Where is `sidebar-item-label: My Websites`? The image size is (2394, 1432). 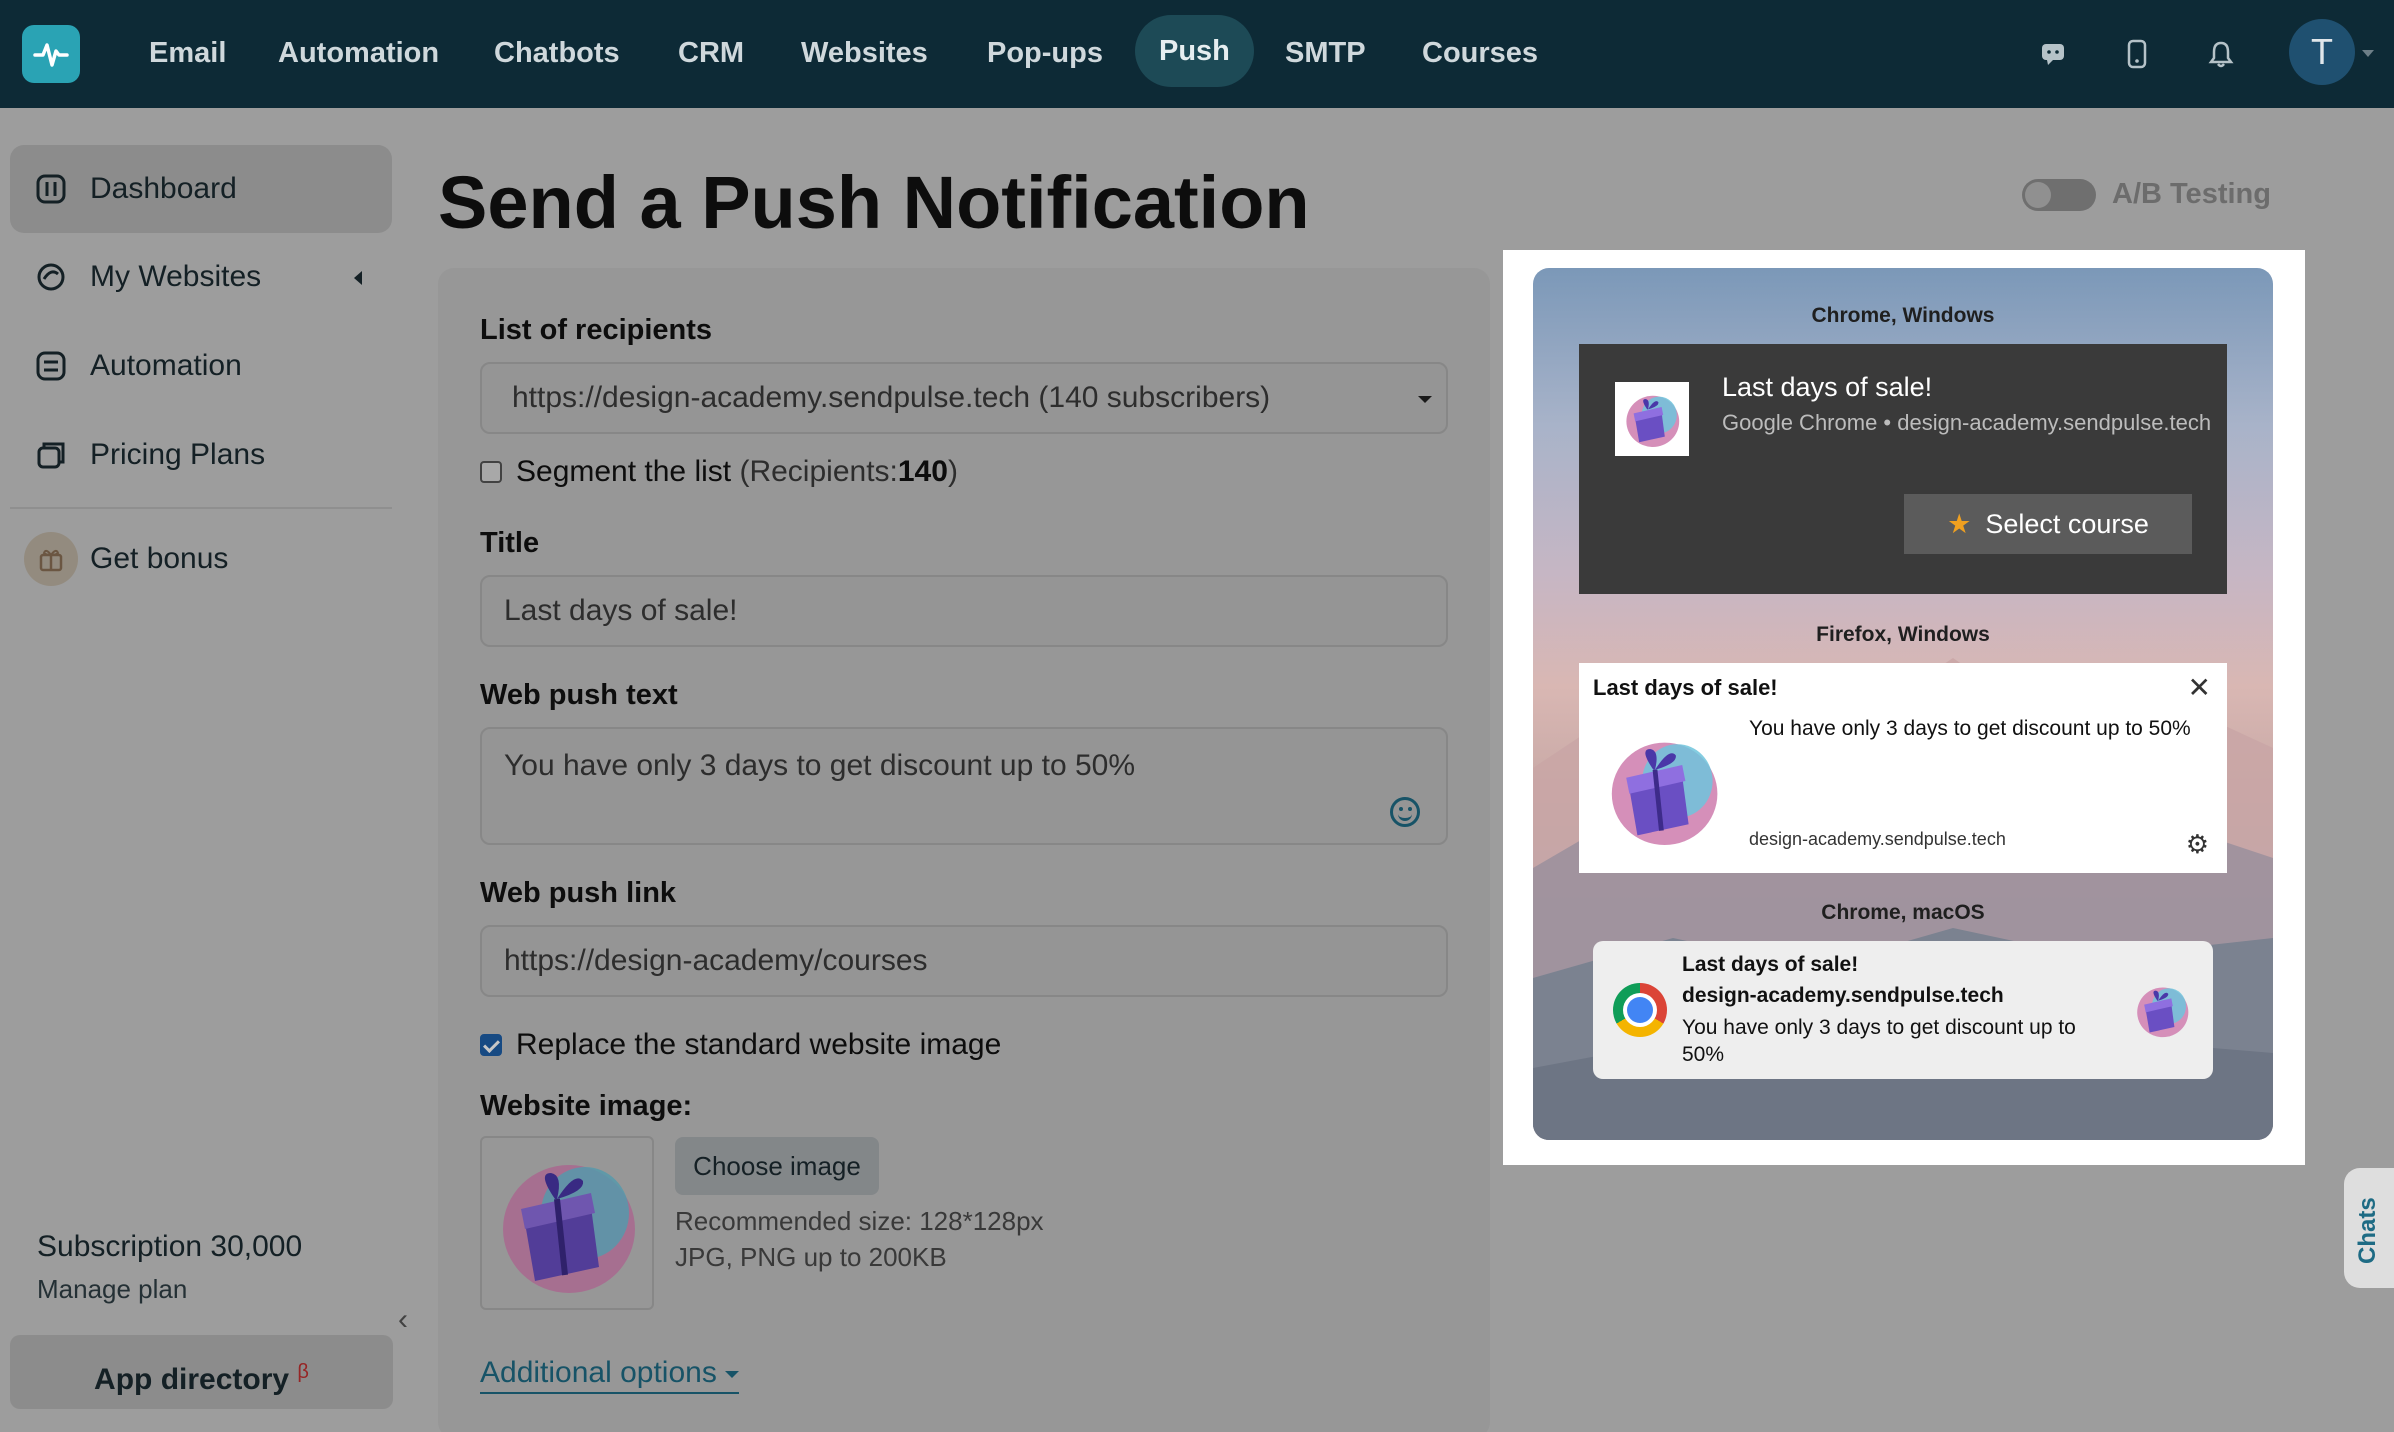
sidebar-item-label: My Websites is located at coordinates (176, 276).